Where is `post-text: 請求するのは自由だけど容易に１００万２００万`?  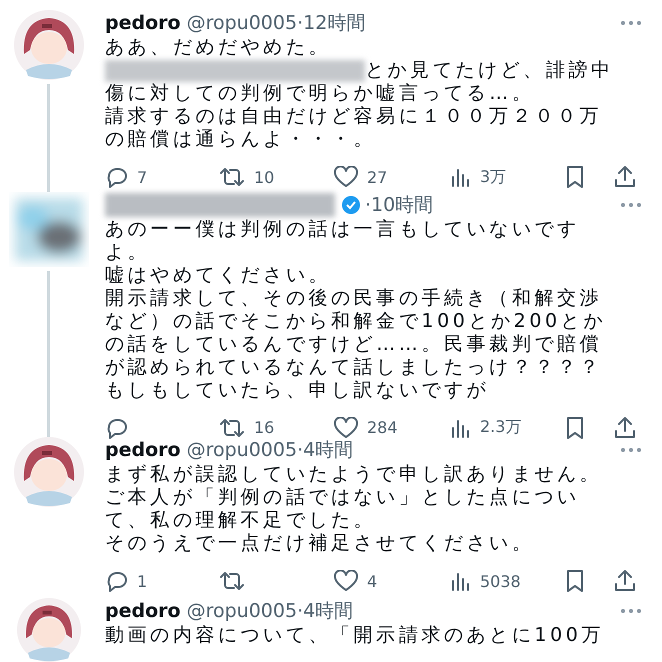
post-text: 請求するのは自由だけど容易に１００万２００万 is located at coordinates (353, 116).